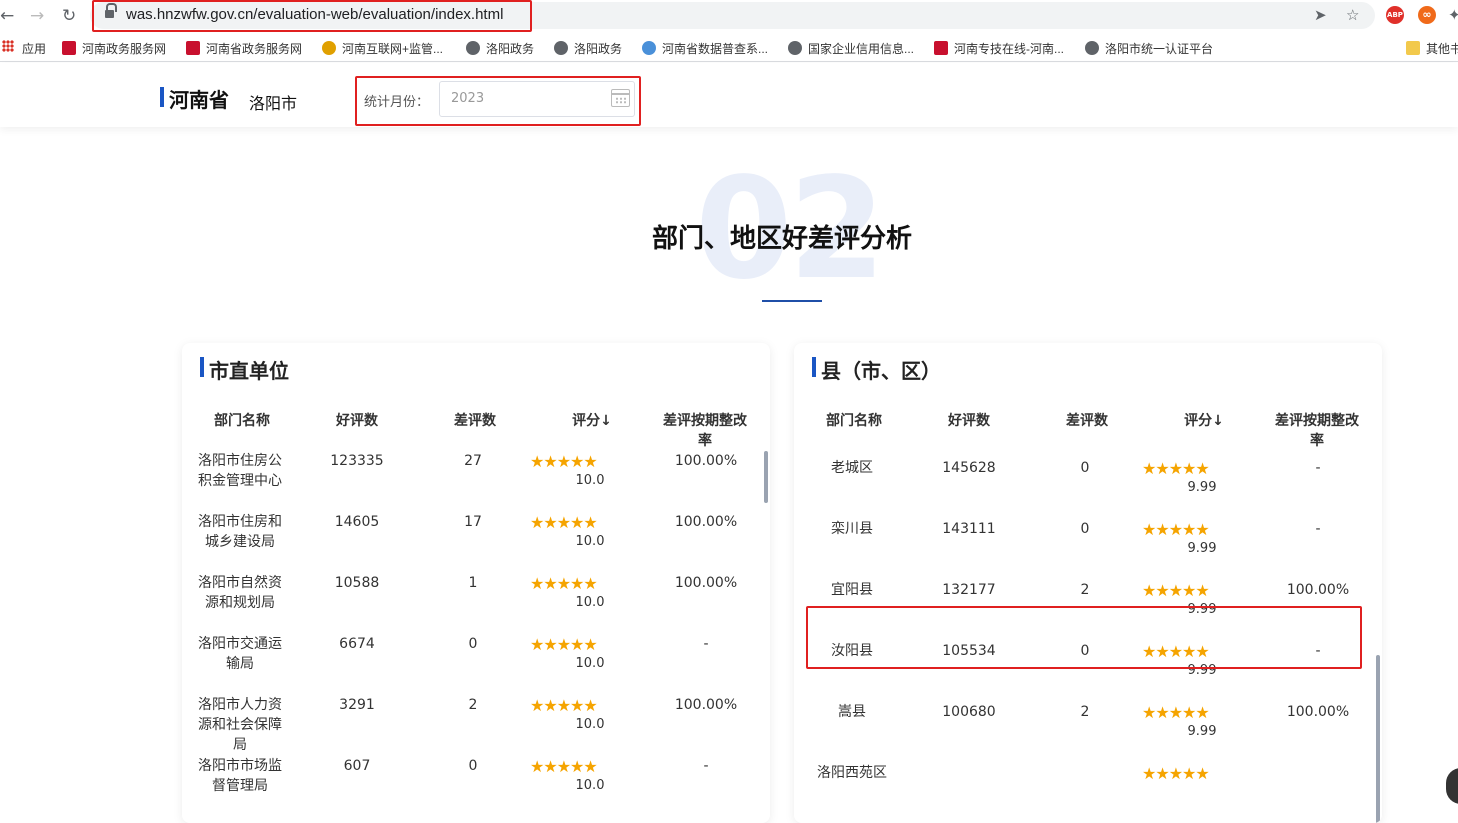  Describe the element at coordinates (1318, 468) in the screenshot. I see `cell-rectify-rate: -` at that location.